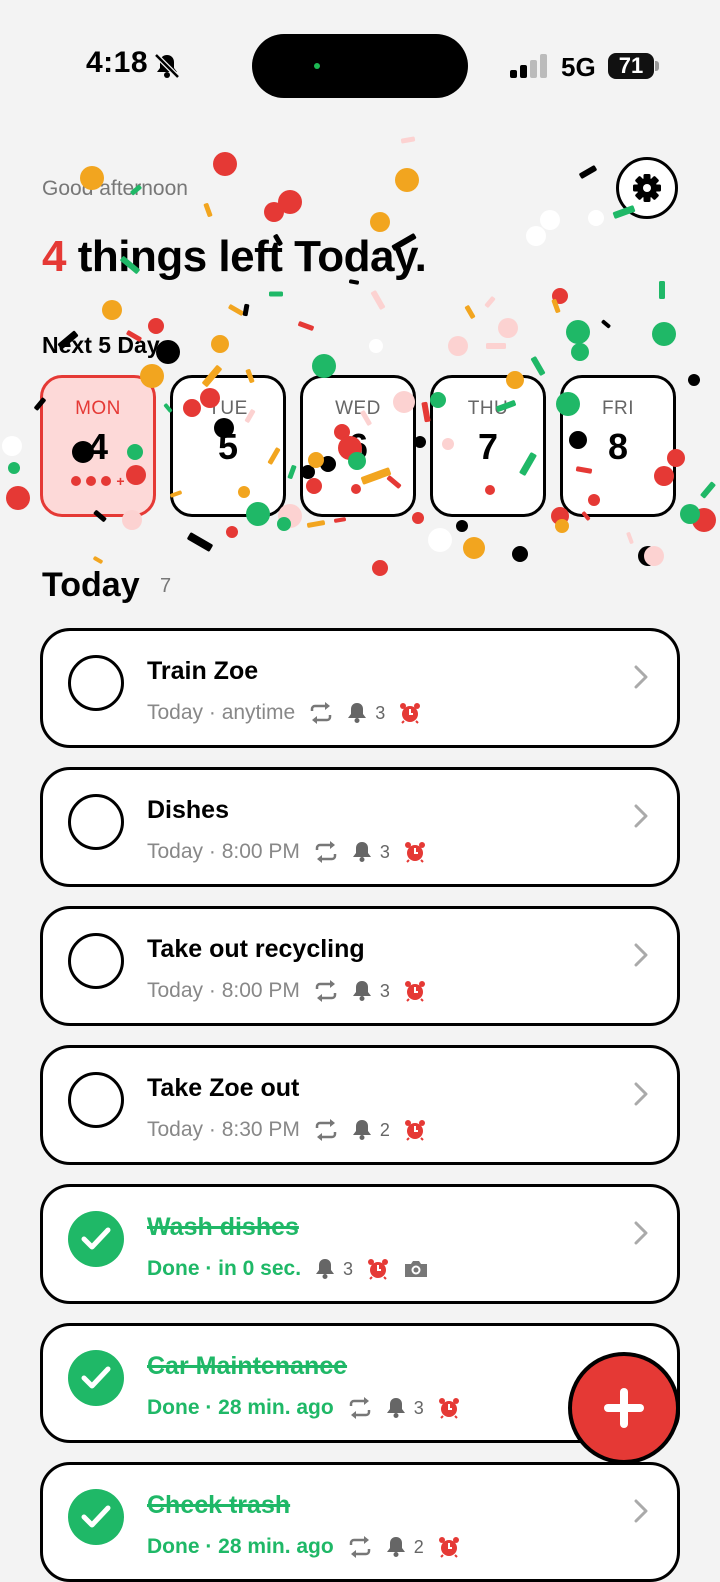 The height and width of the screenshot is (1582, 720). Describe the element at coordinates (418, 1546) in the screenshot. I see `reminder-count: 2` at that location.